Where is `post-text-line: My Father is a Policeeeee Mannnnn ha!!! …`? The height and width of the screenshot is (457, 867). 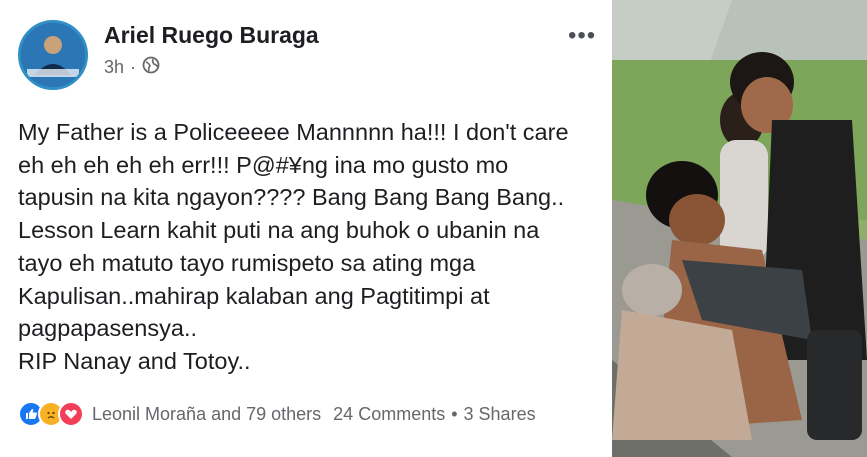 post-text-line: My Father is a Policeeeee Mannnnn ha!!! … is located at coordinates (293, 132).